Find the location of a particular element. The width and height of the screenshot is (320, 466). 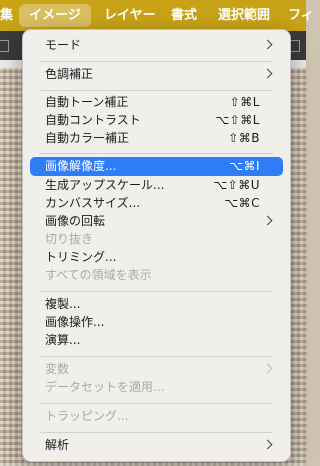

menu-item-label: 色調補正 is located at coordinates (69, 74).